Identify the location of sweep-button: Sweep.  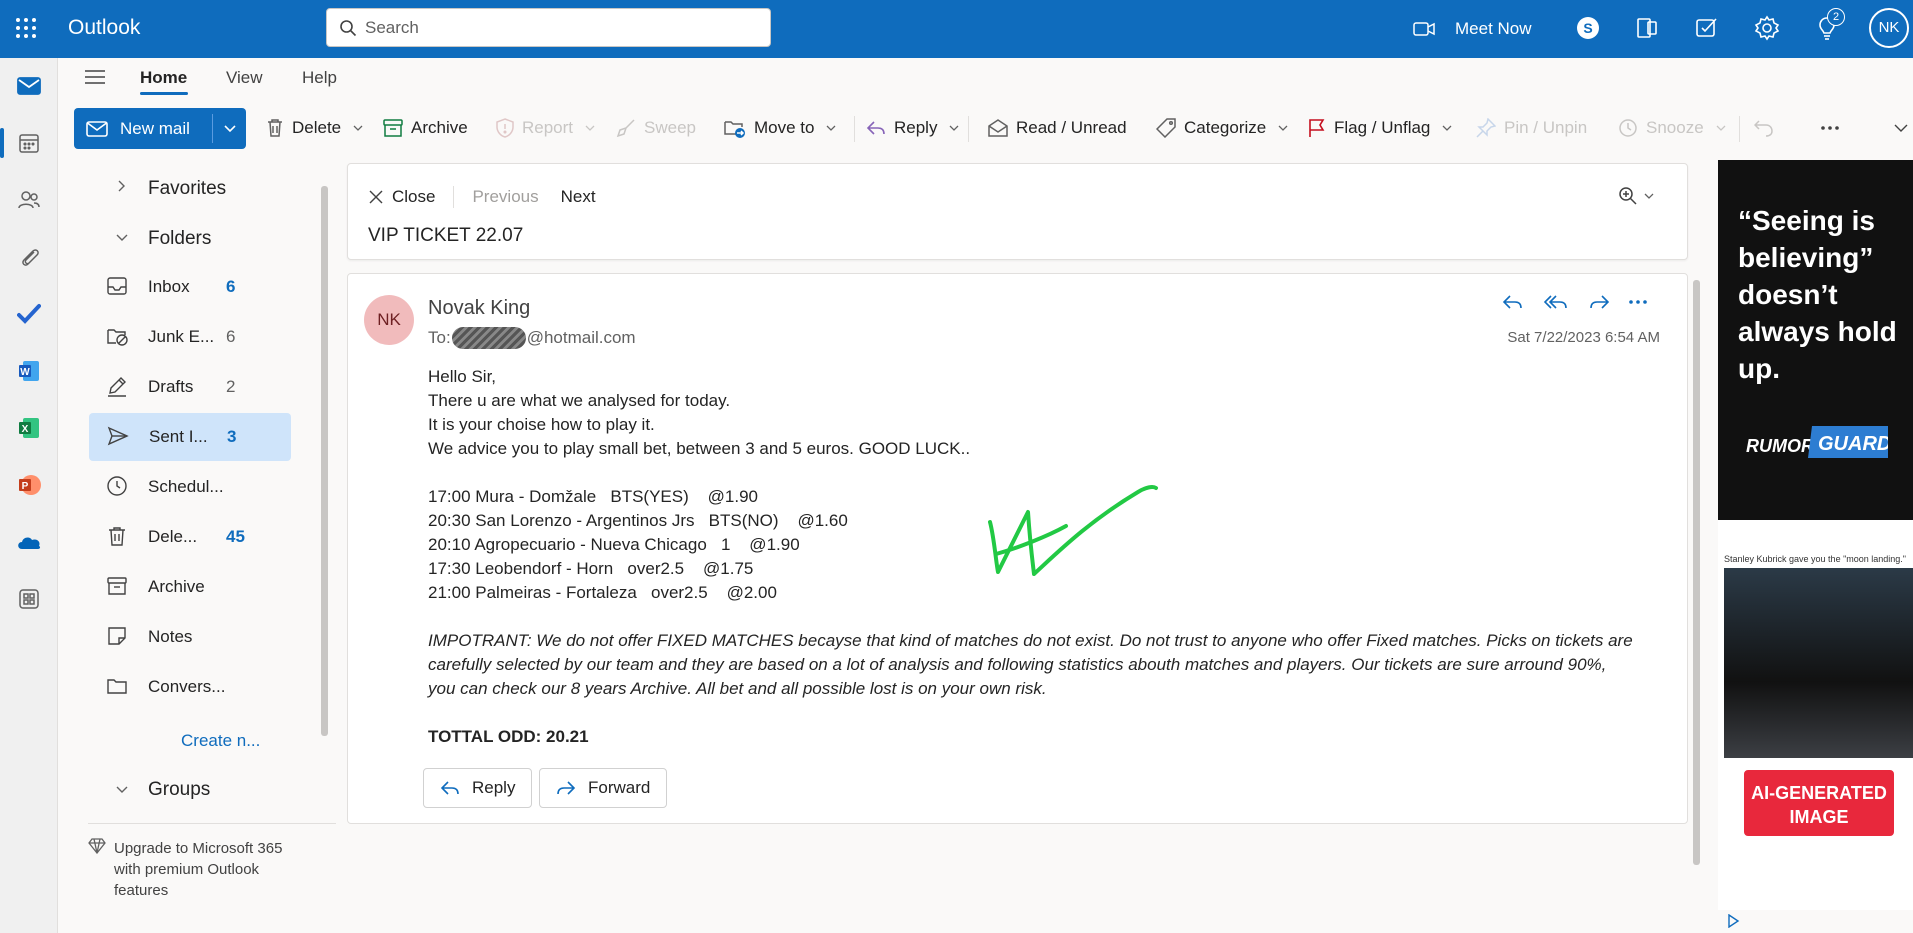
(656, 128).